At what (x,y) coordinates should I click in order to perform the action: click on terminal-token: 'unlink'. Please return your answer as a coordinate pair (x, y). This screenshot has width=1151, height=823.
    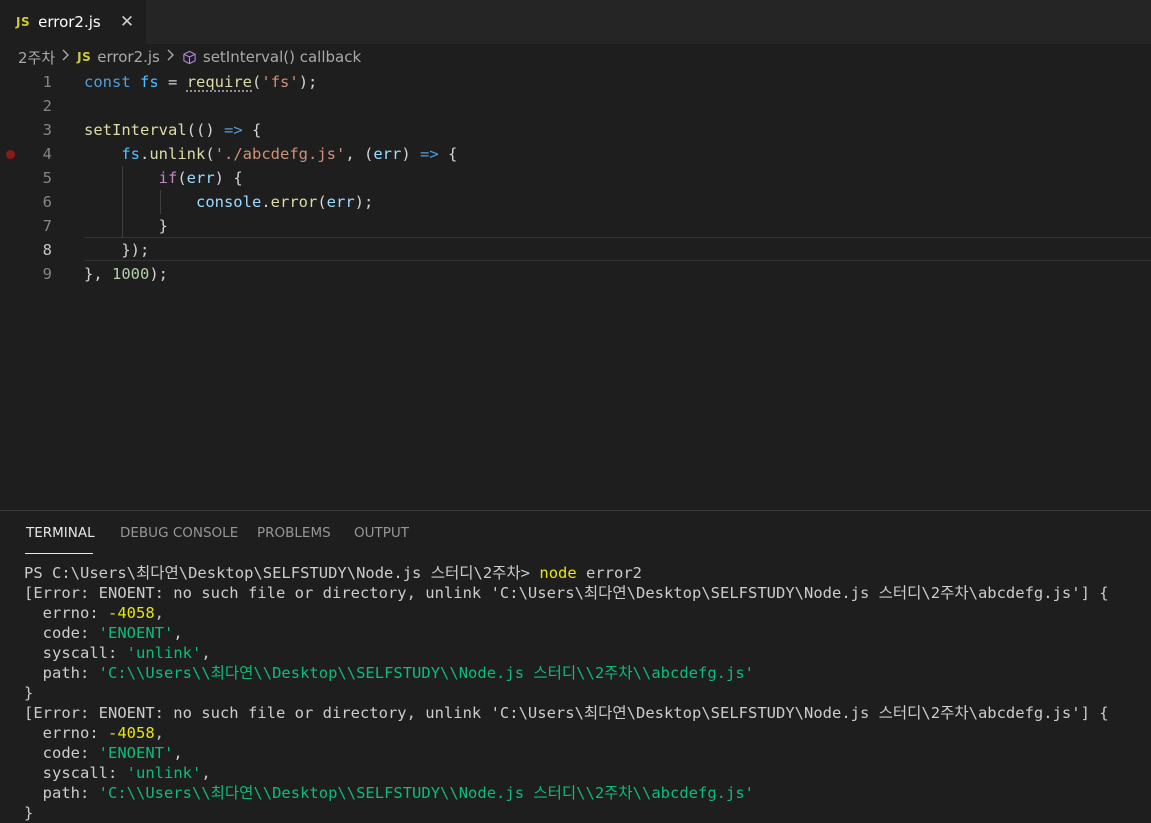
    Looking at the image, I should click on (164, 773).